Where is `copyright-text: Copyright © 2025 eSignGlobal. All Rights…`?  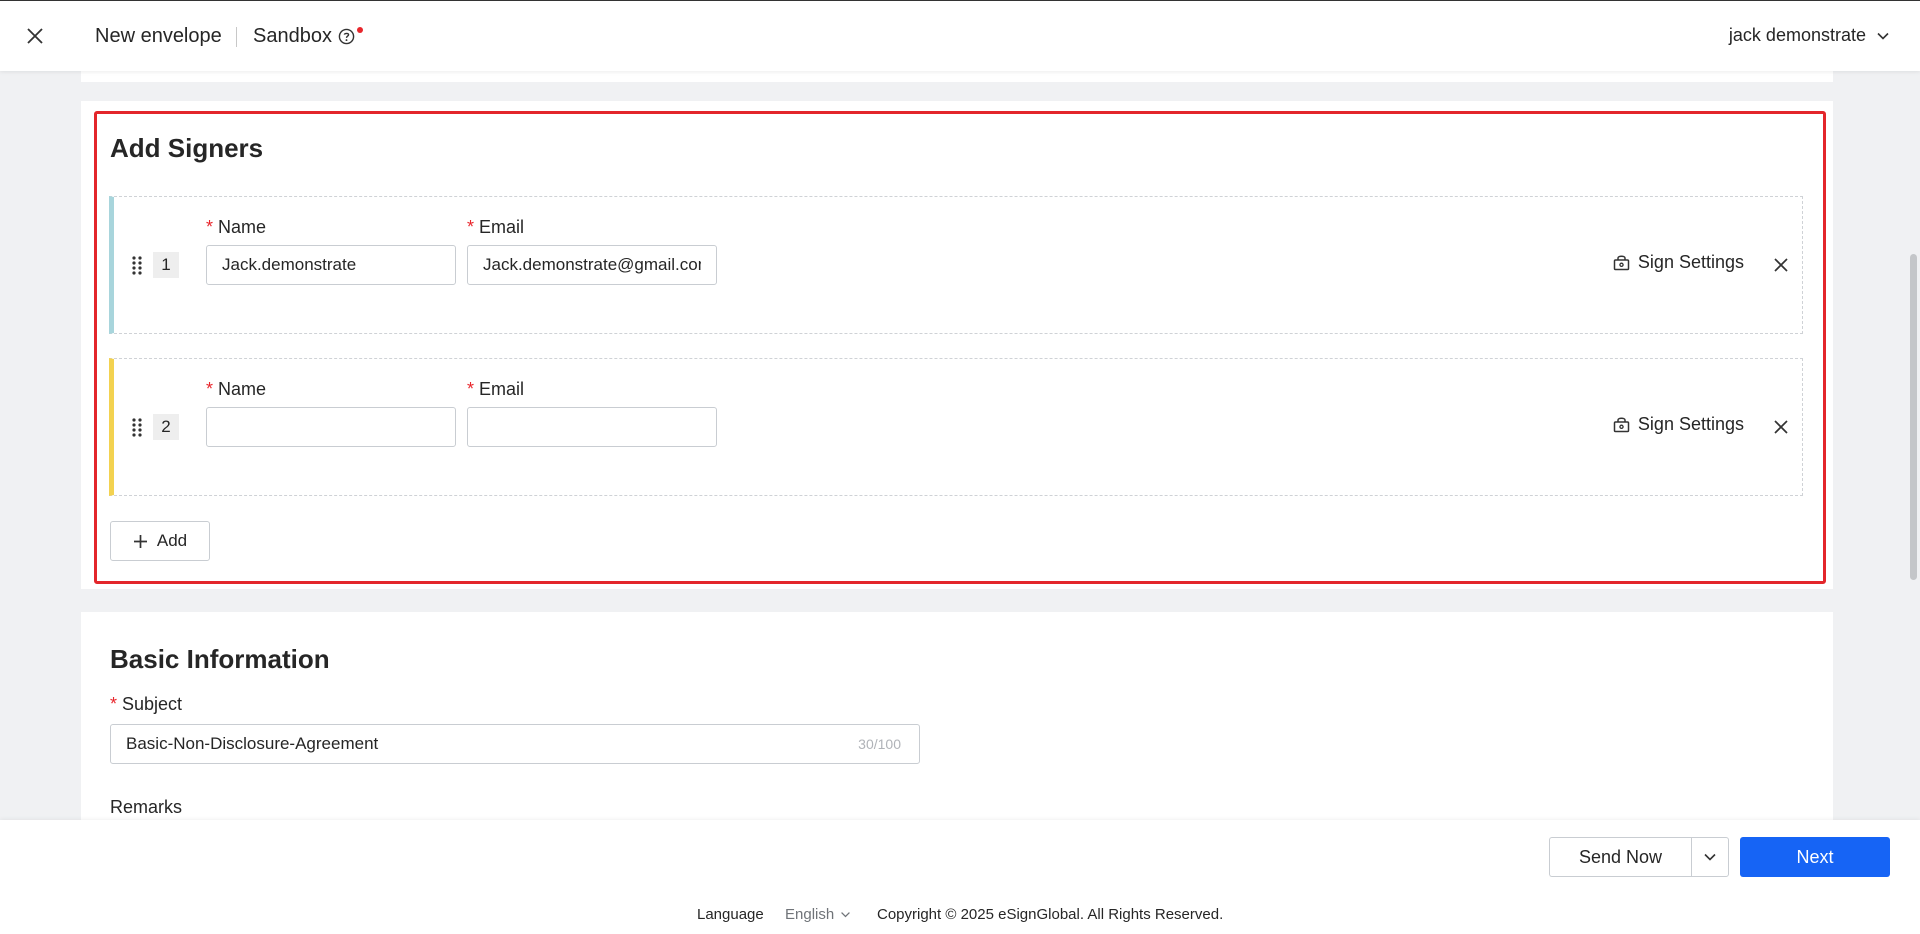 copyright-text: Copyright © 2025 eSignGlobal. All Rights… is located at coordinates (1050, 914).